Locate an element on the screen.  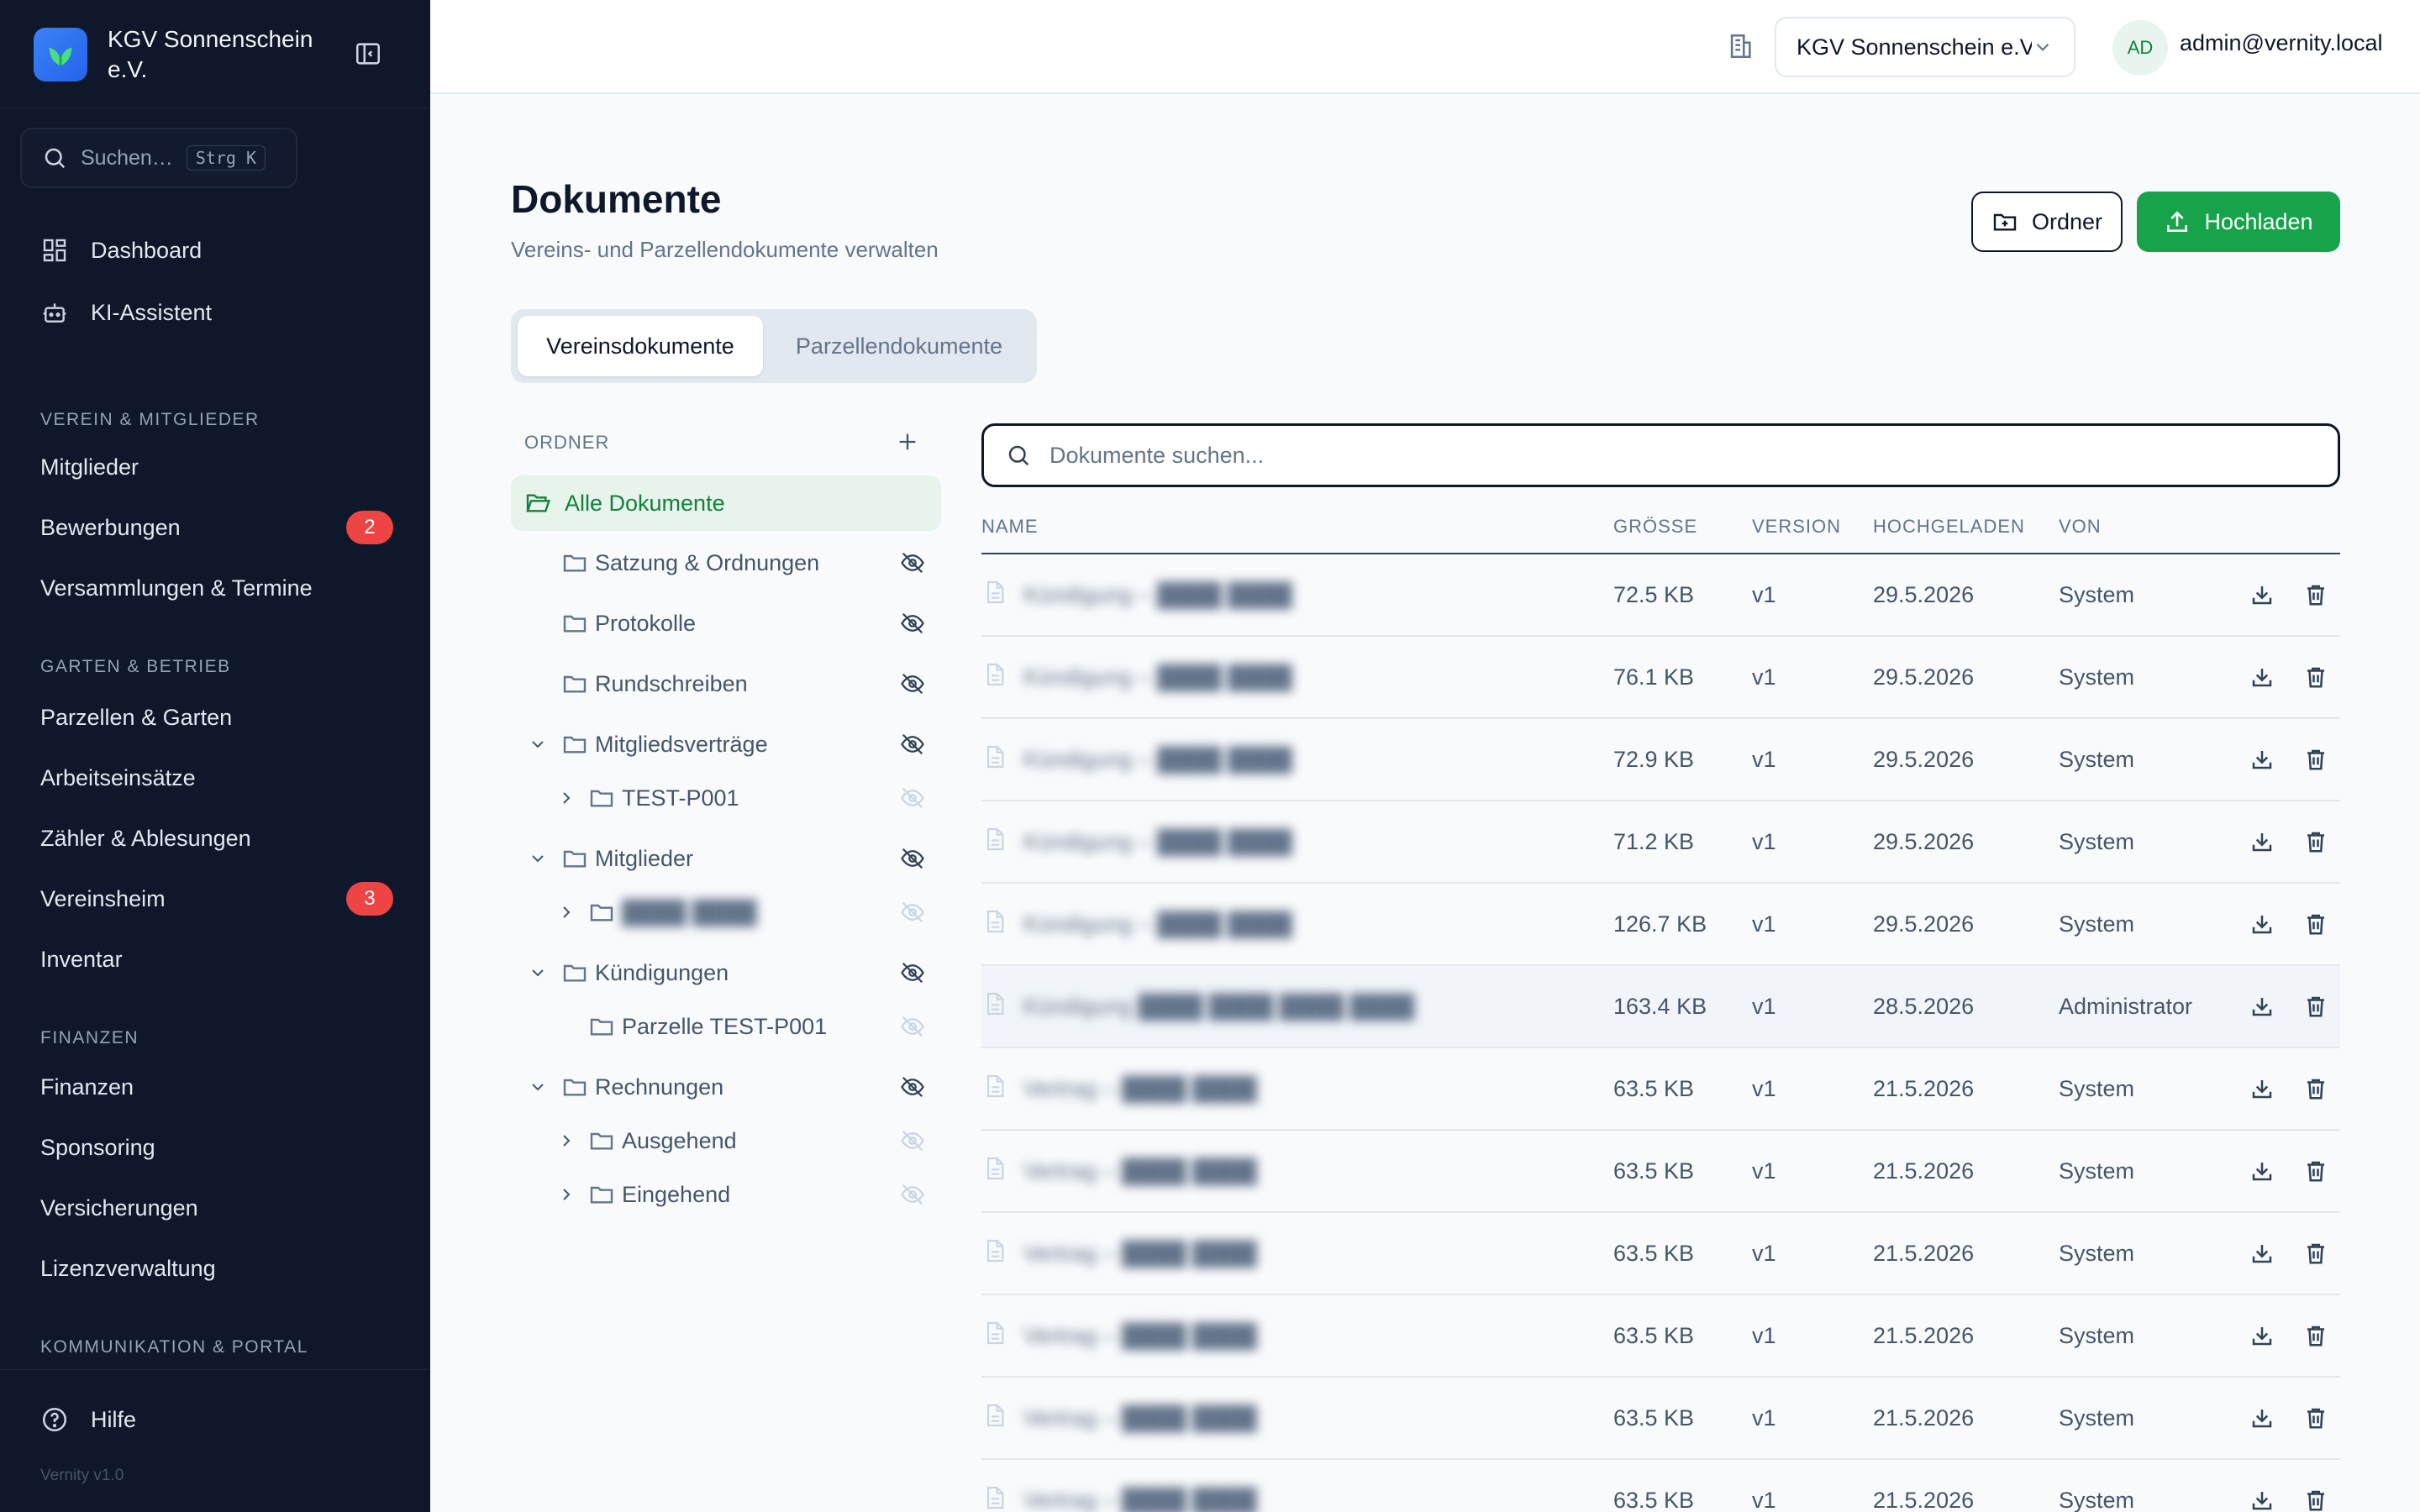
sidebar-item-arbeitseinsaetze: Arbeitseinsätze is located at coordinates (217, 777).